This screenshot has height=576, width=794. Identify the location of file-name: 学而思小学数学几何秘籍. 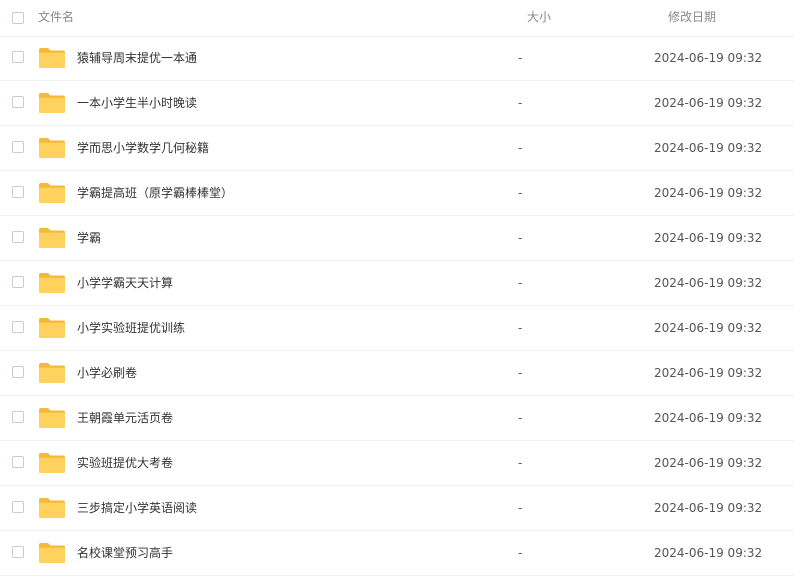
(143, 148).